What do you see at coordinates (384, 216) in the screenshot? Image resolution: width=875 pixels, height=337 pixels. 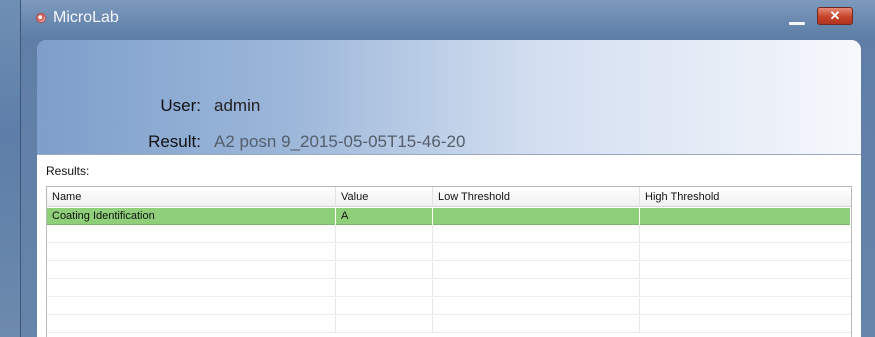 I see `cell-value: A` at bounding box center [384, 216].